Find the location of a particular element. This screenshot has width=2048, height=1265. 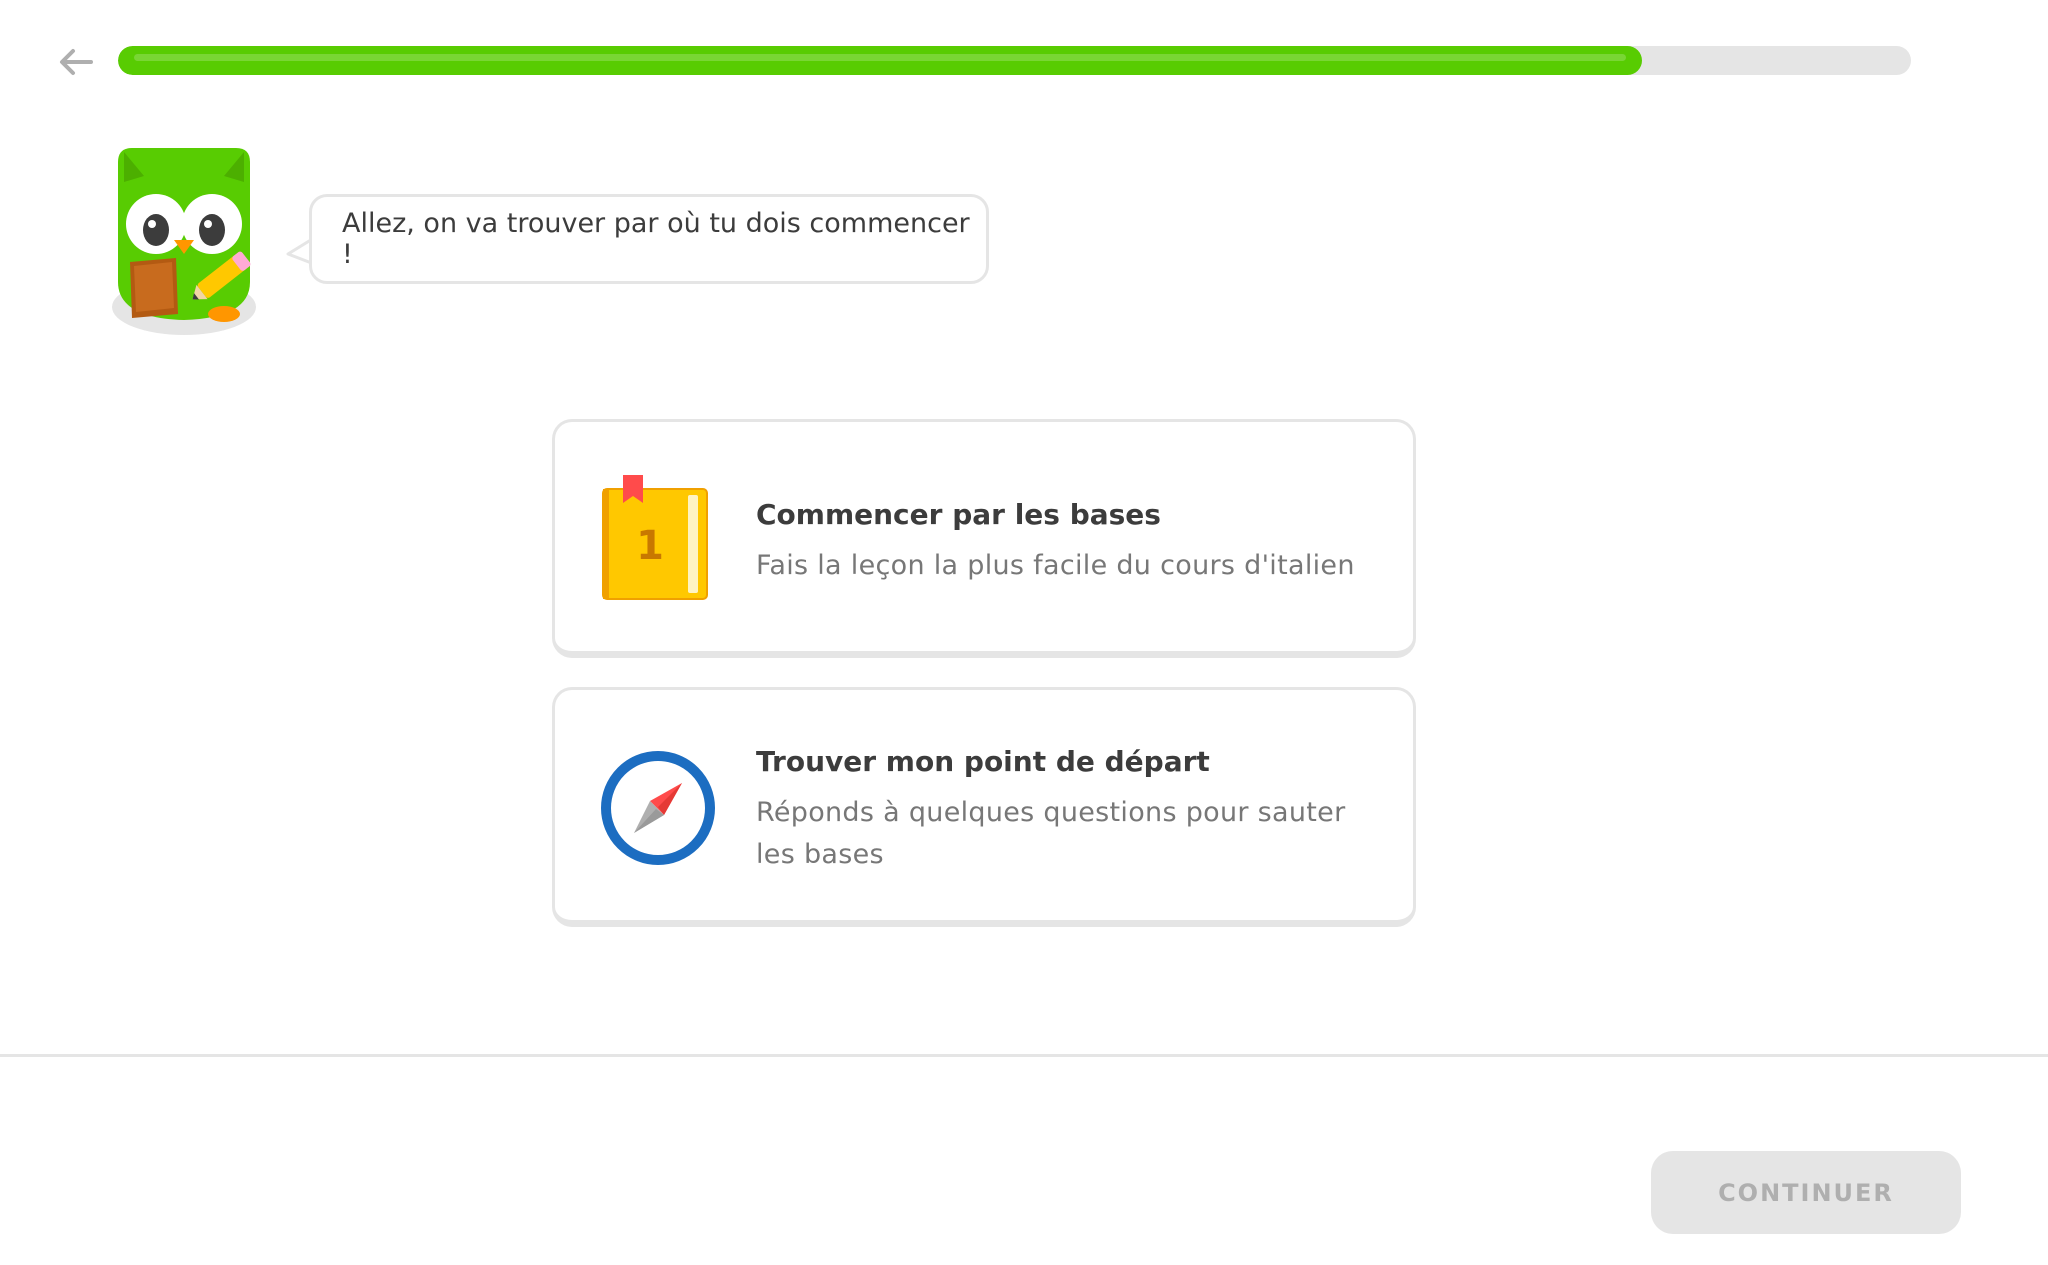

book-lesson-1-icon: 1 is located at coordinates (655, 537).